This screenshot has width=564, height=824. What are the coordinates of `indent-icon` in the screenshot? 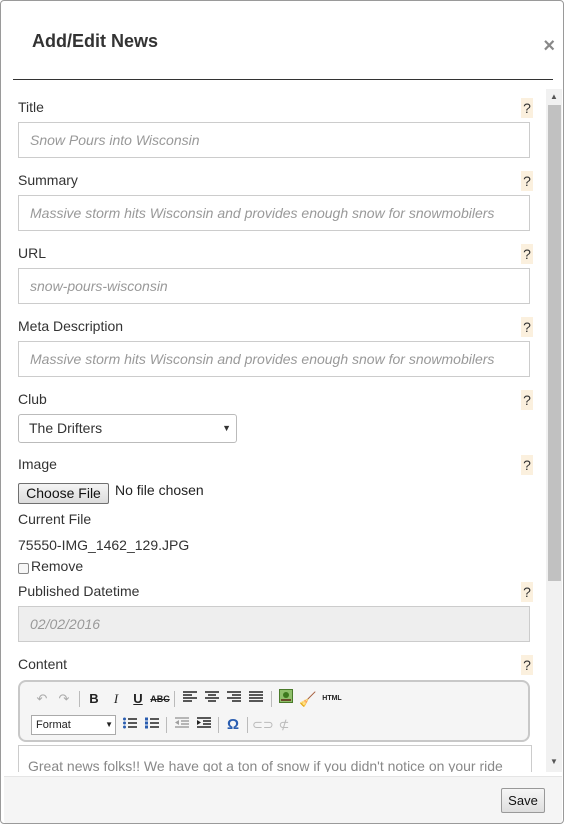 It's located at (204, 725).